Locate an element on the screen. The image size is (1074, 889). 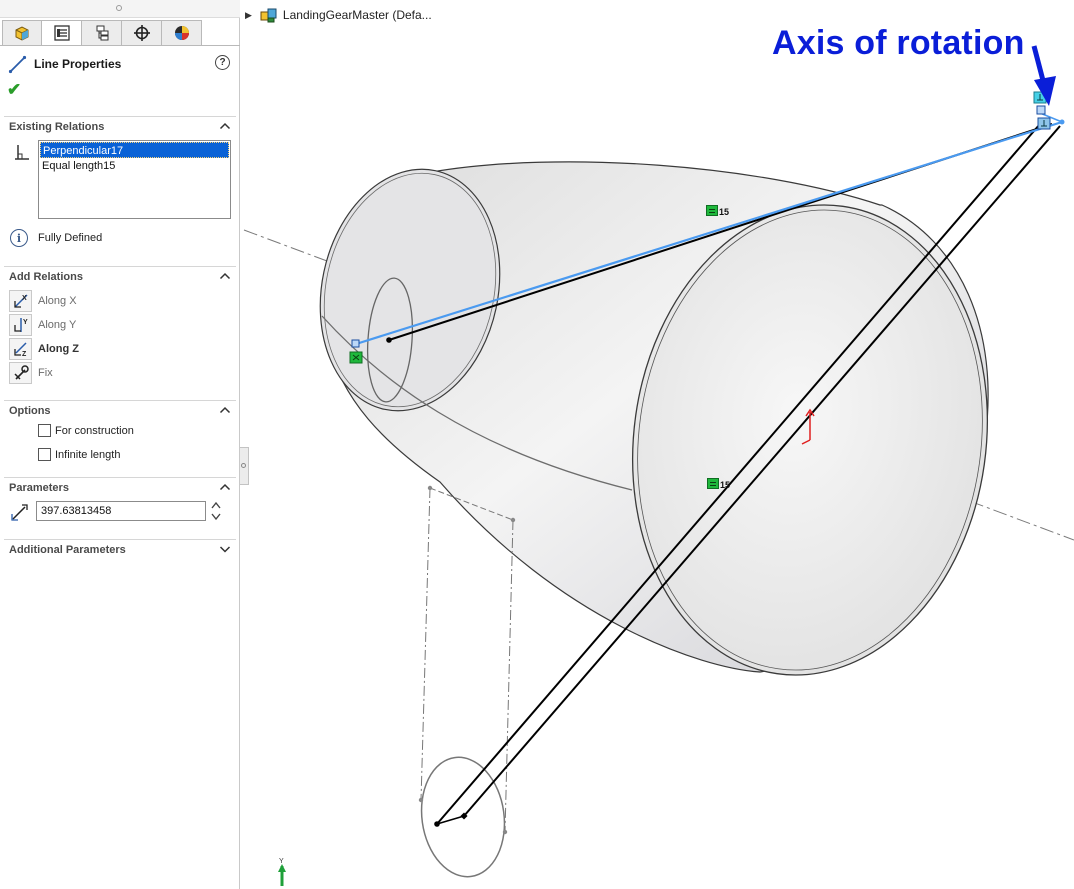
along-z-button: Z Along Z is located at coordinates (44, 349).